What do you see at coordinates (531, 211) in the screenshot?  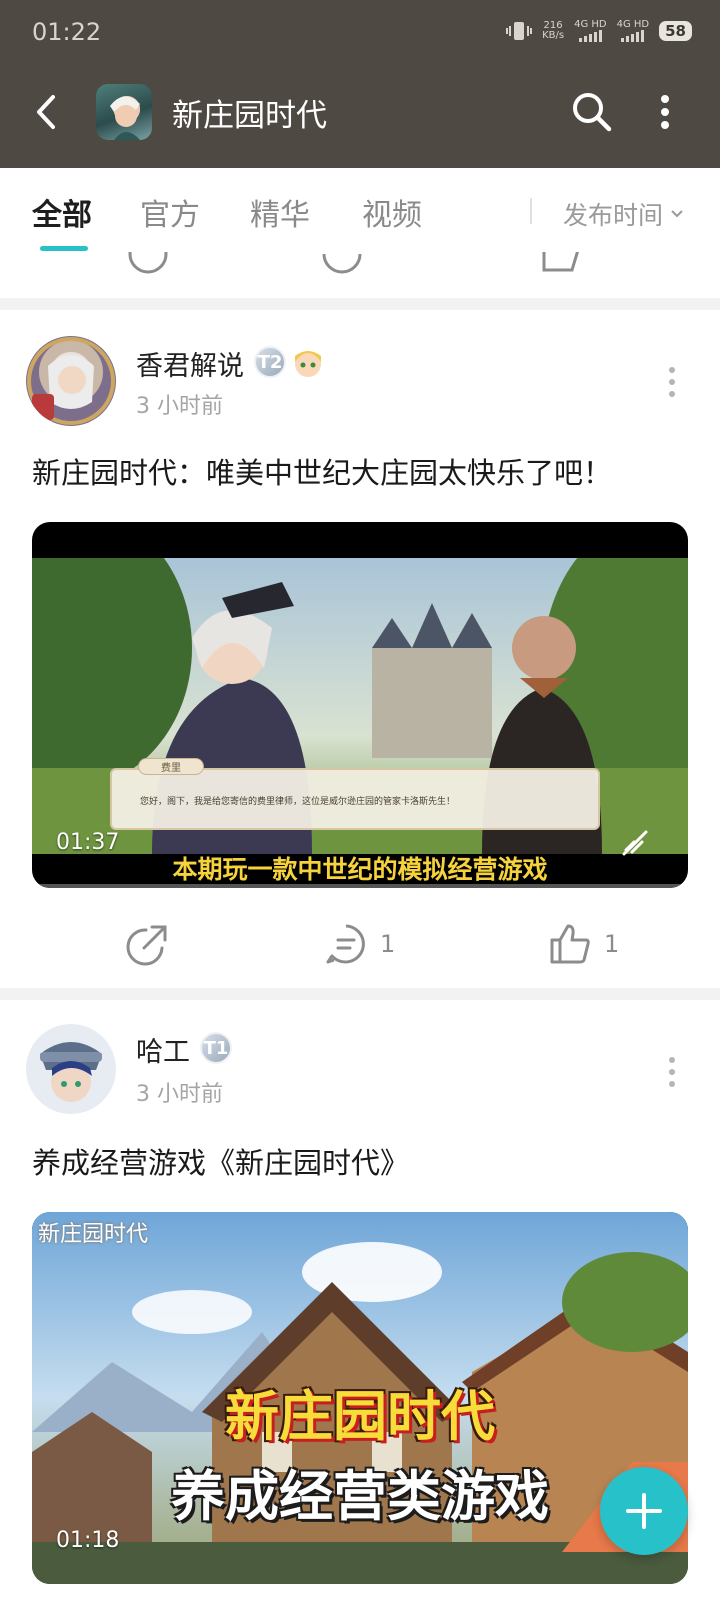 I see `tab-divider` at bounding box center [531, 211].